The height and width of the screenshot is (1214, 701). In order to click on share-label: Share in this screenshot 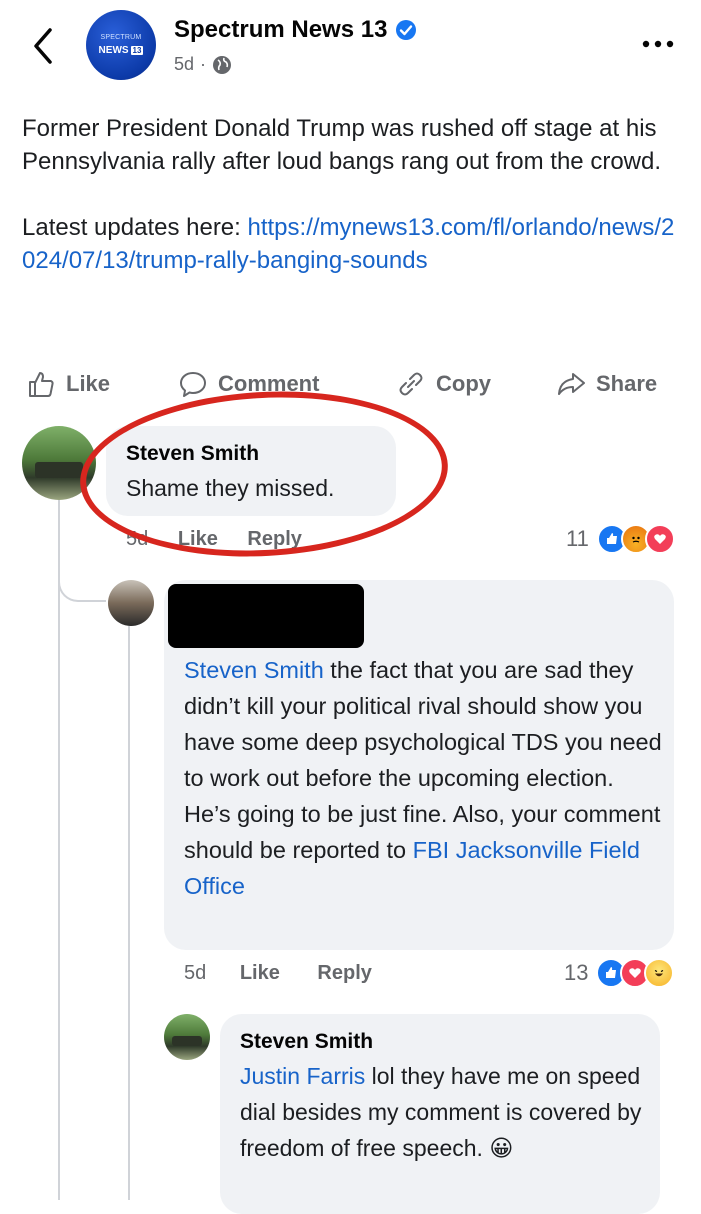, I will do `click(627, 383)`.